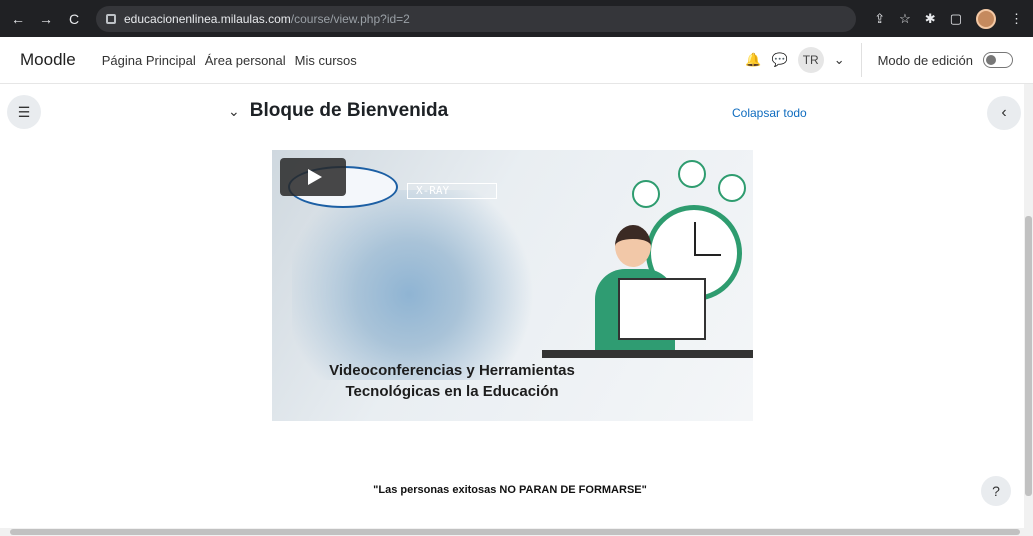  What do you see at coordinates (326, 60) in the screenshot?
I see `nav-my-courses: Mis cursos` at bounding box center [326, 60].